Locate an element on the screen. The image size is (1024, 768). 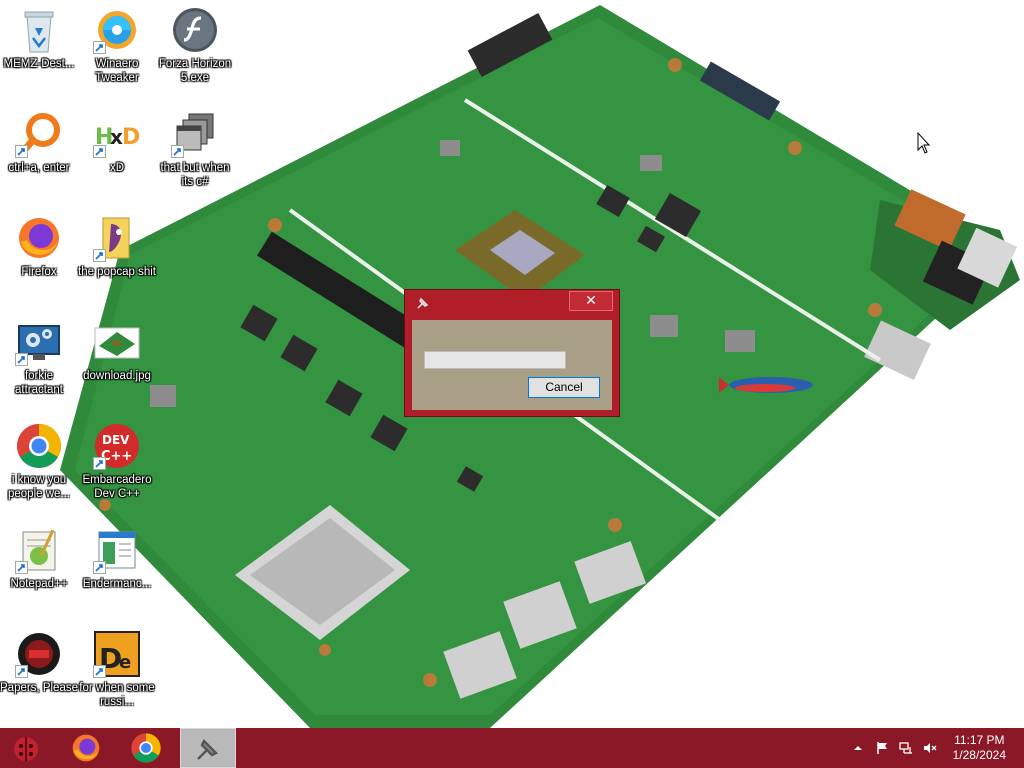
desktop-icon-label: Notepad++ is located at coordinates (39, 584).